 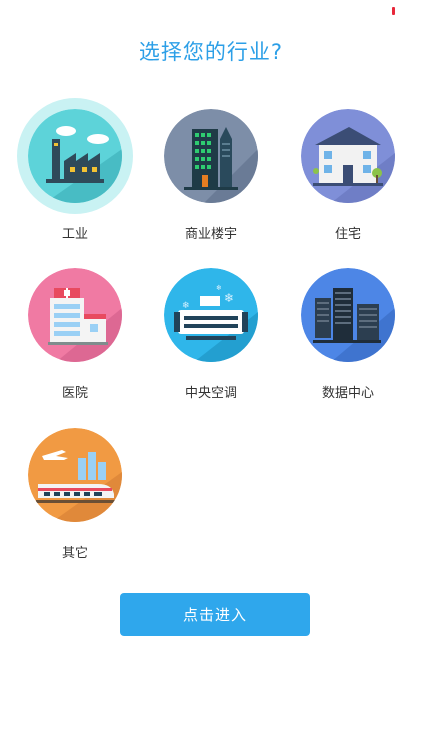 What do you see at coordinates (74, 393) in the screenshot?
I see `industry-label: 医院` at bounding box center [74, 393].